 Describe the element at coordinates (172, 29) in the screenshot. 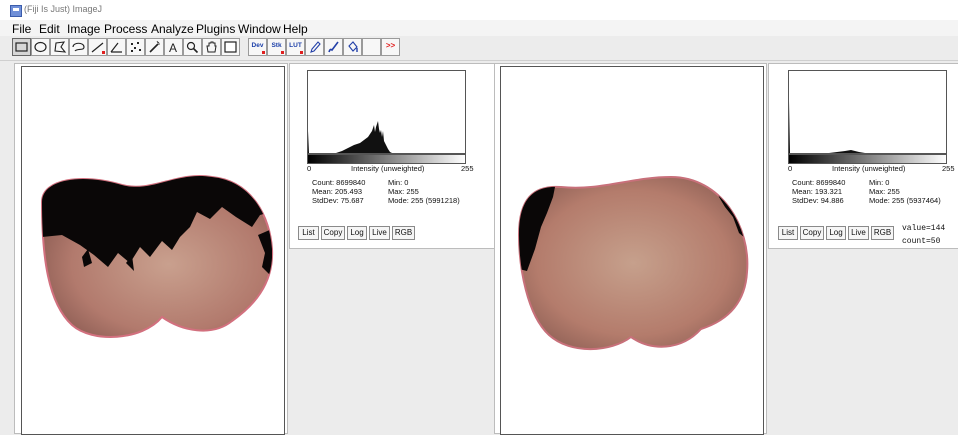

I see `menu-analyze: Analyze` at that location.